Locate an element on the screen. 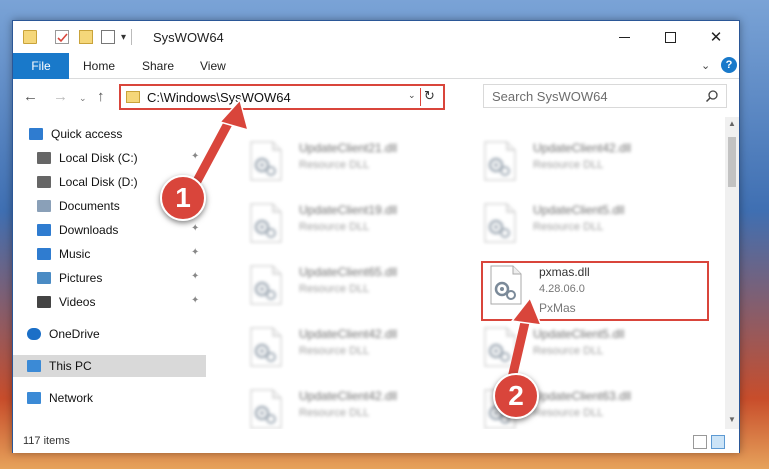 This screenshot has width=769, height=469. tiles-view-button is located at coordinates (718, 442).